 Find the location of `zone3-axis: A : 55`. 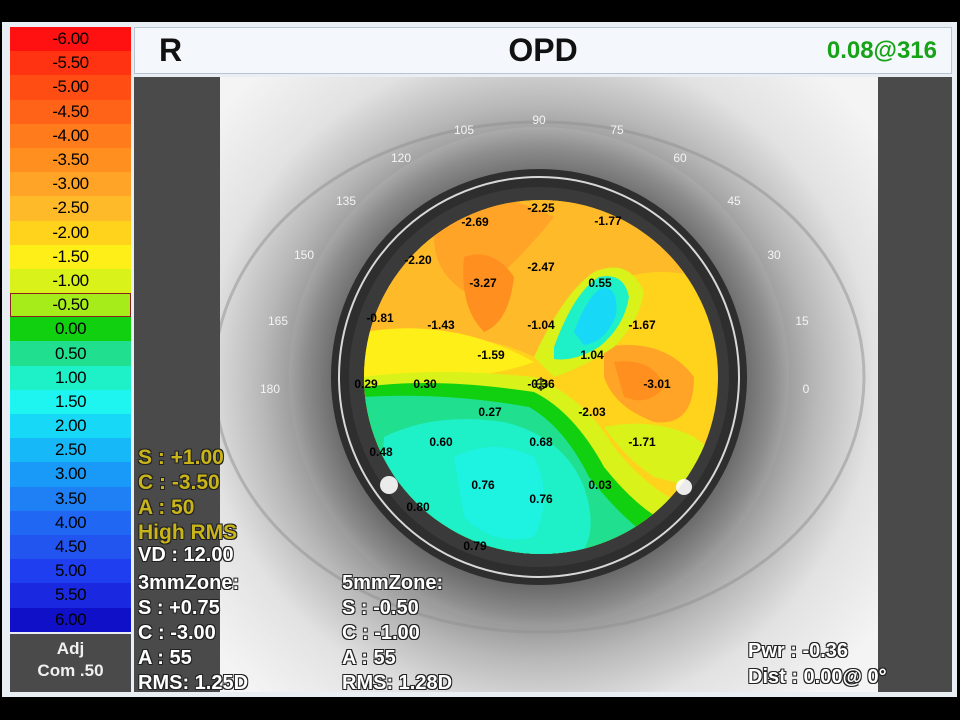

zone3-axis: A : 55 is located at coordinates (165, 658).